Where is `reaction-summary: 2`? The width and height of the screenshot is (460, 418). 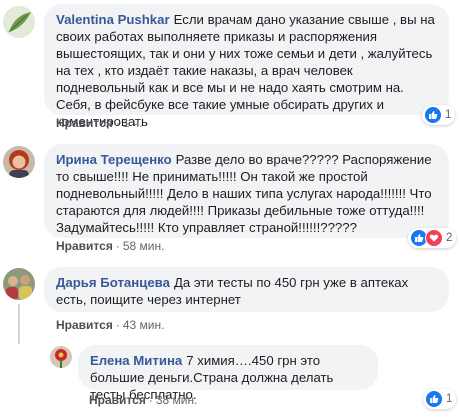
reaction-summary: 2 is located at coordinates (432, 238).